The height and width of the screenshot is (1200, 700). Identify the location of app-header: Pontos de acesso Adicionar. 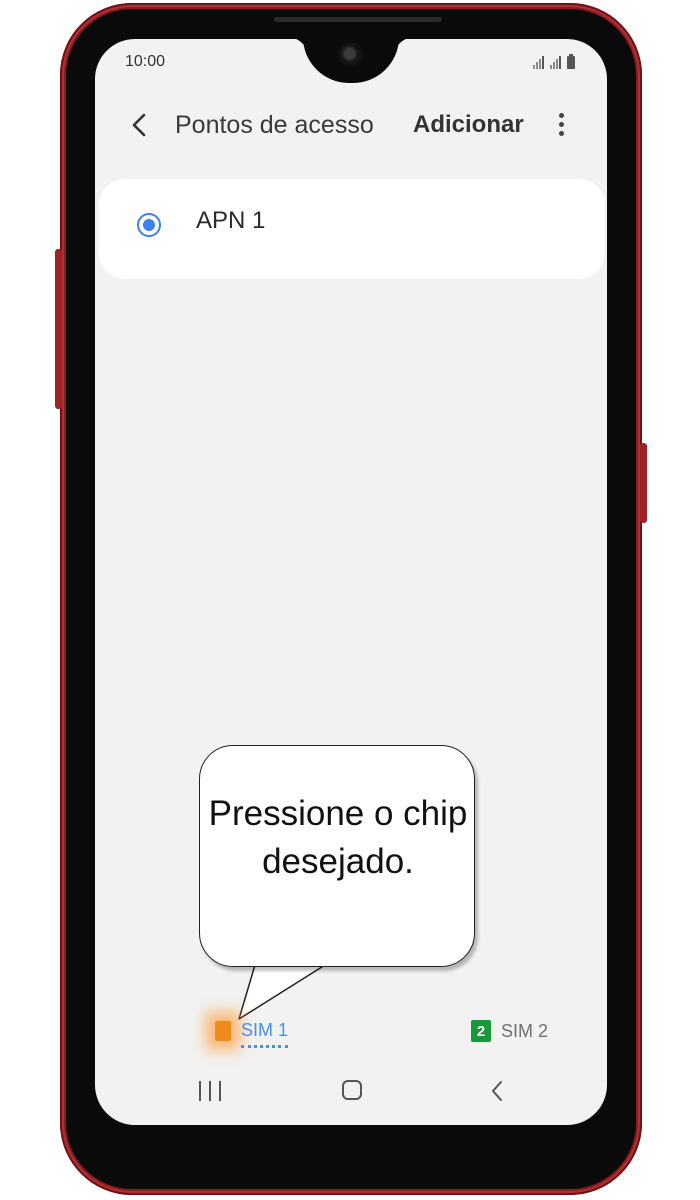
(351, 125).